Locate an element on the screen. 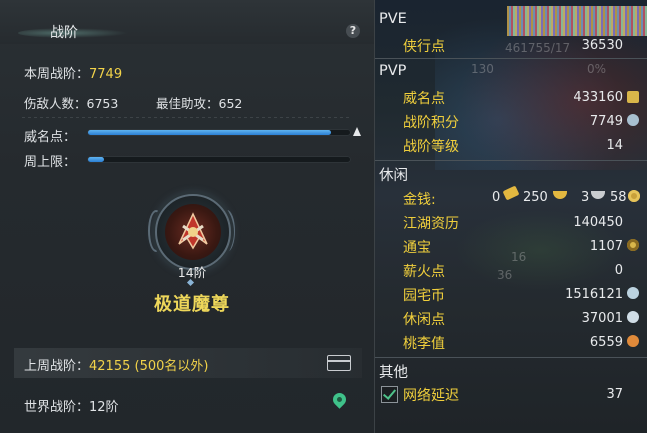 The width and height of the screenshot is (647, 433). last-week-value: 42155 (500名以外) is located at coordinates (149, 366).